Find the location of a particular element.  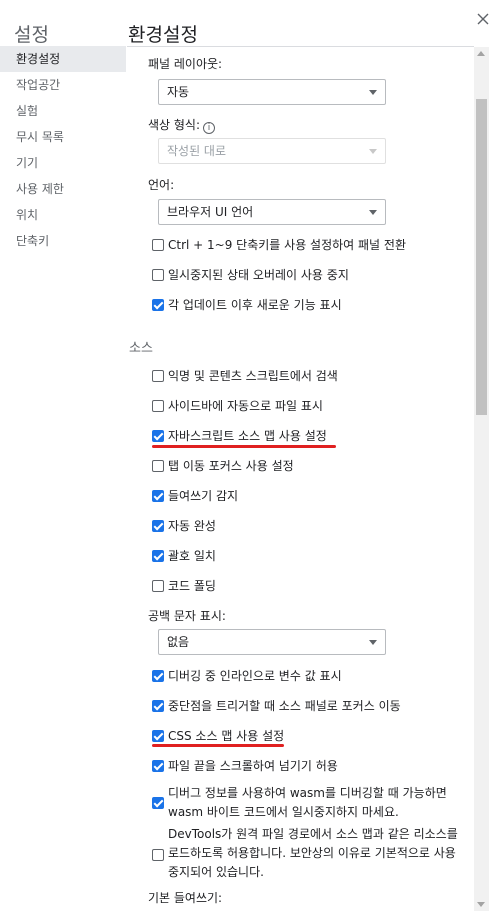

whitespace-label: 공백 문자 표시: is located at coordinates (187, 616).